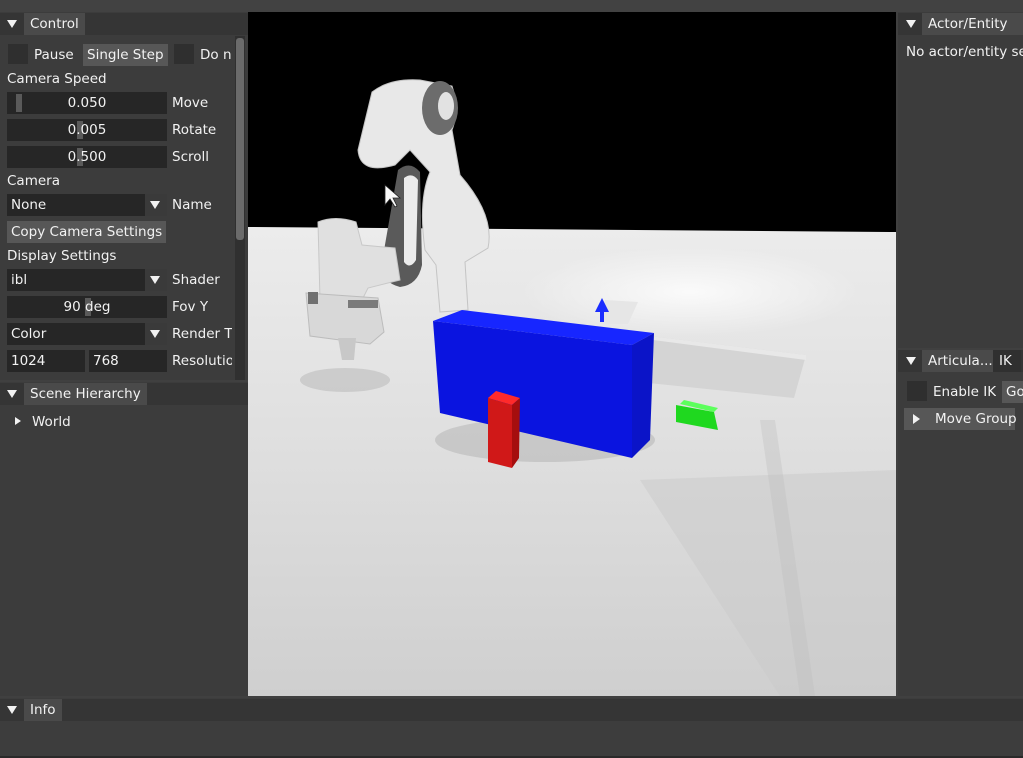  Describe the element at coordinates (202, 361) in the screenshot. I see `resolution-label: Resolutio` at that location.